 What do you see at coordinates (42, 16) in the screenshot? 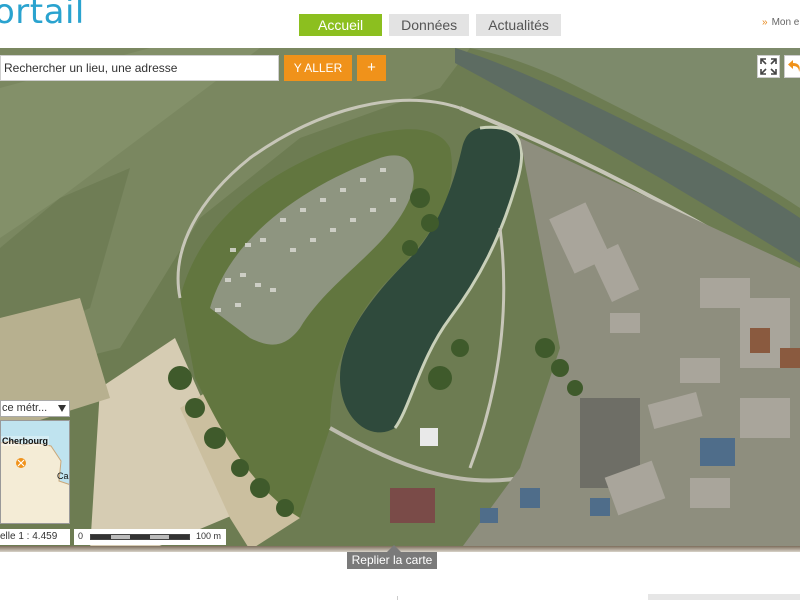
I see `site-logo: ortail` at bounding box center [42, 16].